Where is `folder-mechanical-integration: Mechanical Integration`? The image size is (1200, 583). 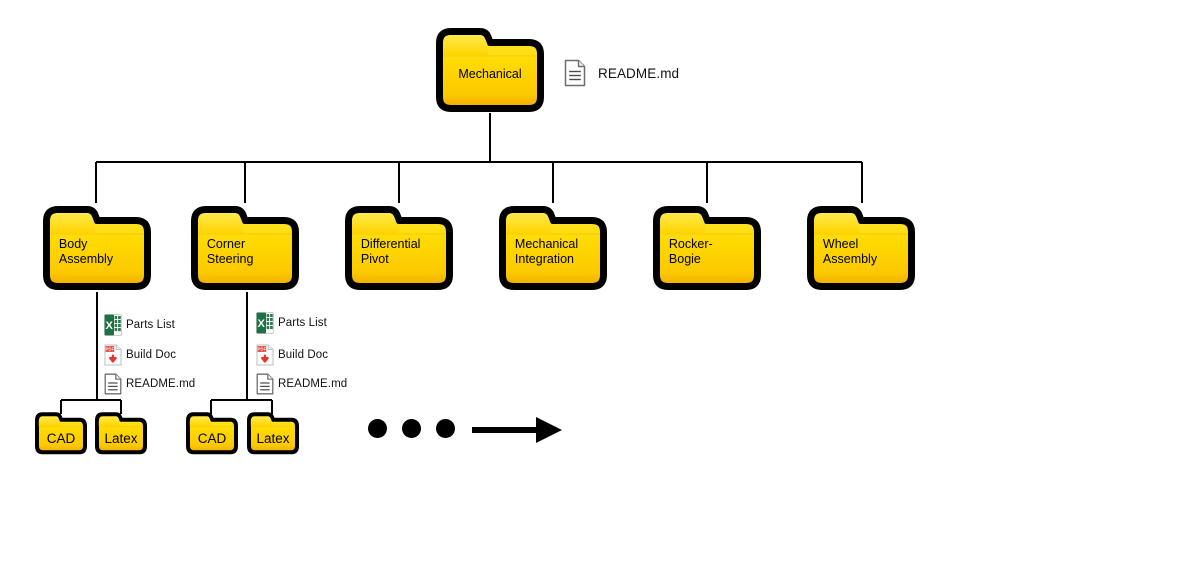
folder-mechanical-integration: Mechanical Integration is located at coordinates (553, 247).